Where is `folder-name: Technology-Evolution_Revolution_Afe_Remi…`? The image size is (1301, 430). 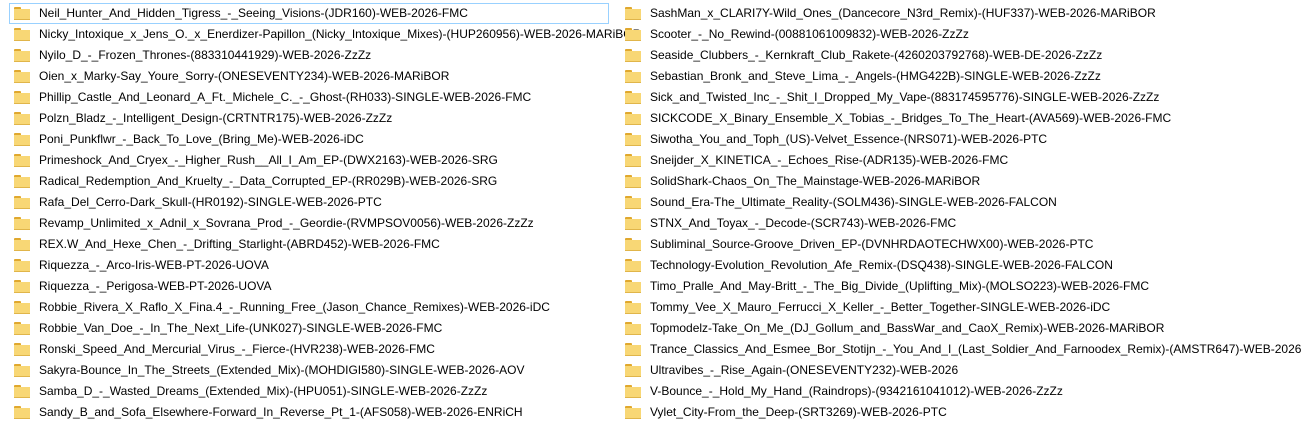 folder-name: Technology-Evolution_Revolution_Afe_Remi… is located at coordinates (881, 265).